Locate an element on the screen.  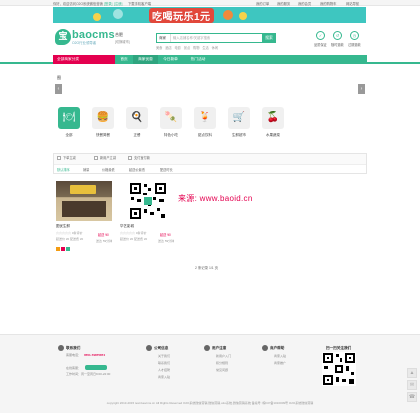
slider-prev-button: ‹ is located at coordinates (58, 89).